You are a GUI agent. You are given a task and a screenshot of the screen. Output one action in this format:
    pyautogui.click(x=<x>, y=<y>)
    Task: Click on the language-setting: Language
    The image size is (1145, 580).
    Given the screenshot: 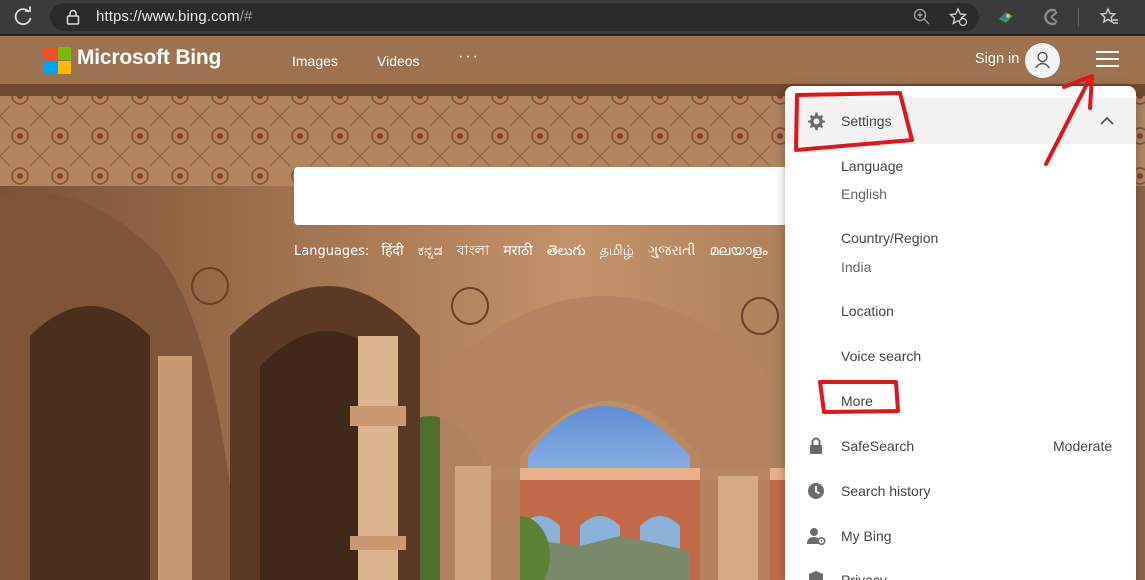 What is the action you would take?
    pyautogui.click(x=872, y=166)
    